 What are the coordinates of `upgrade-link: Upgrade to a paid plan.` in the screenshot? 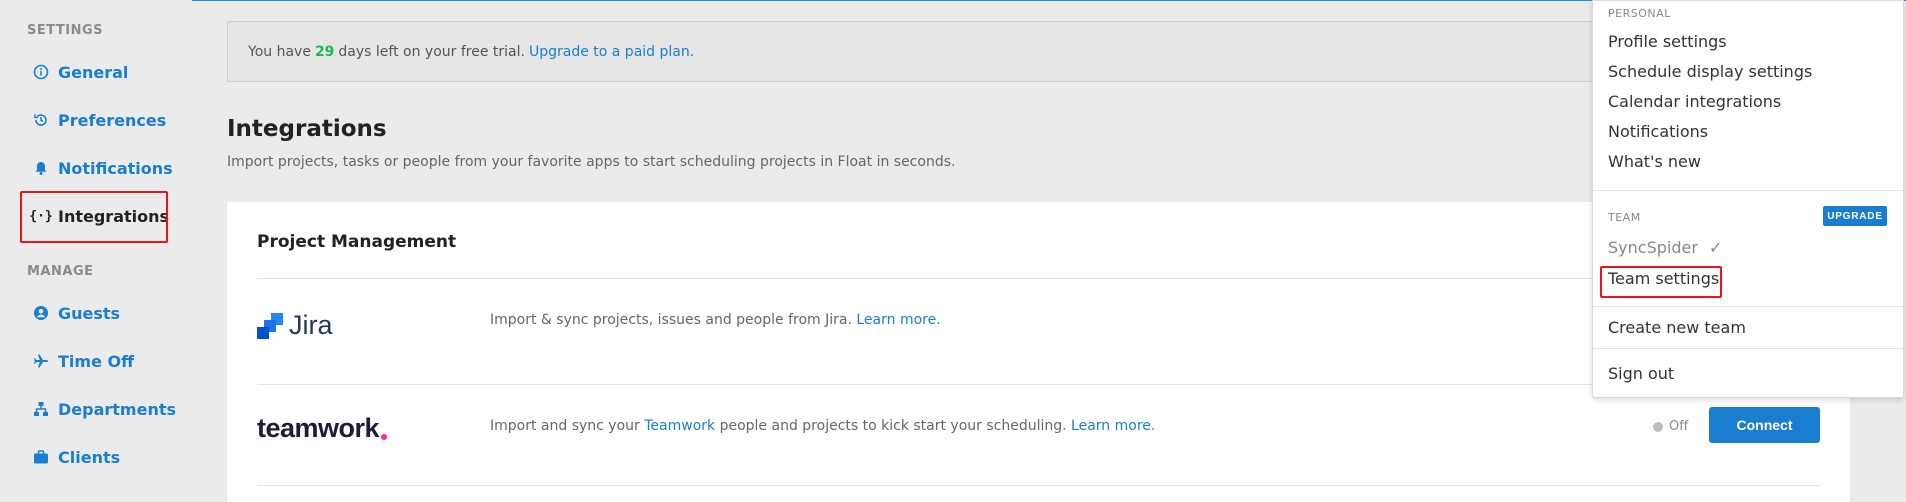 It's located at (611, 52).